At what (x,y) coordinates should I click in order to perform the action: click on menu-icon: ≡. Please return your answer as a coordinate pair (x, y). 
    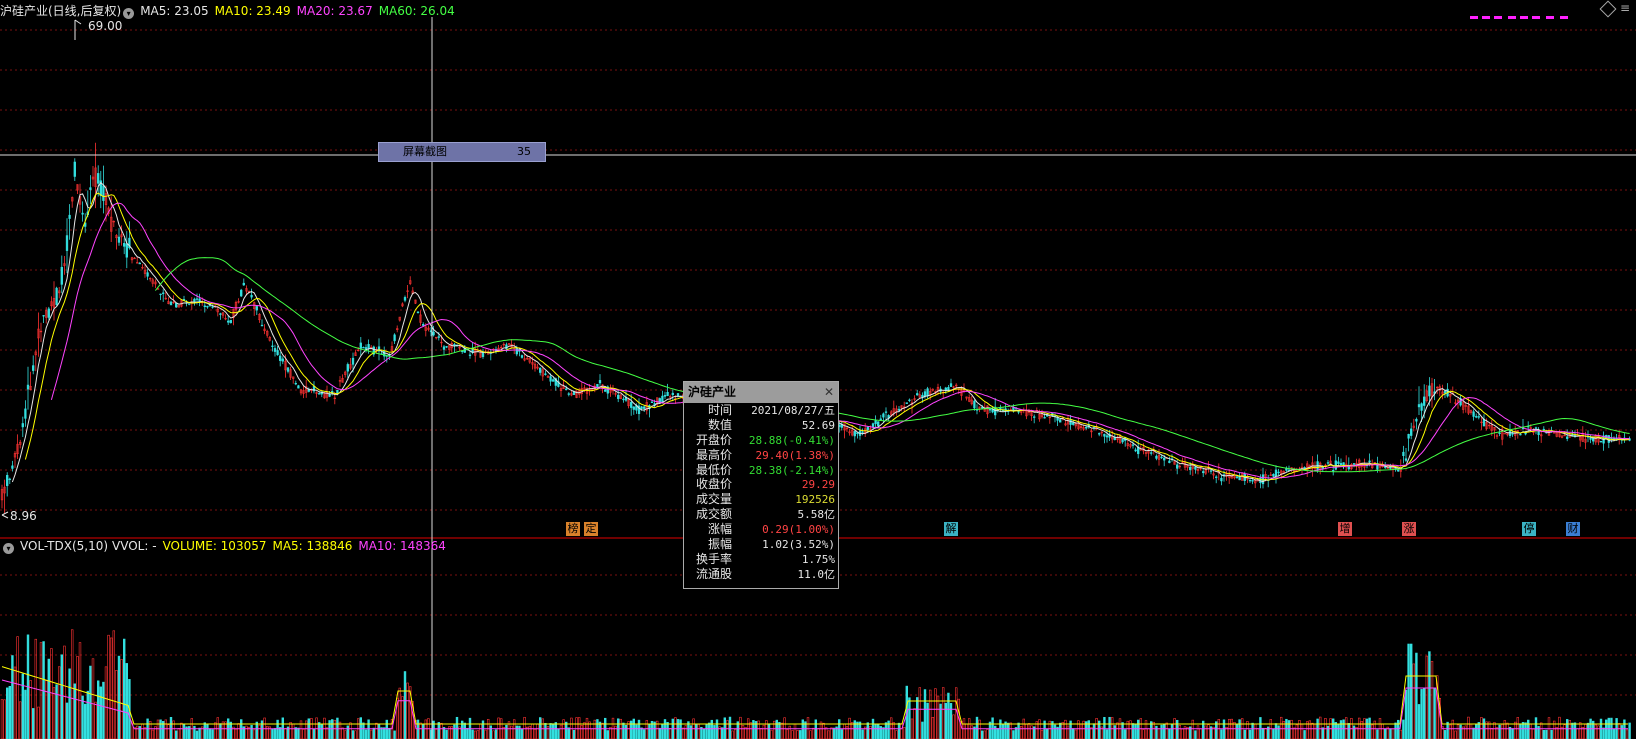
    Looking at the image, I should click on (1626, 8).